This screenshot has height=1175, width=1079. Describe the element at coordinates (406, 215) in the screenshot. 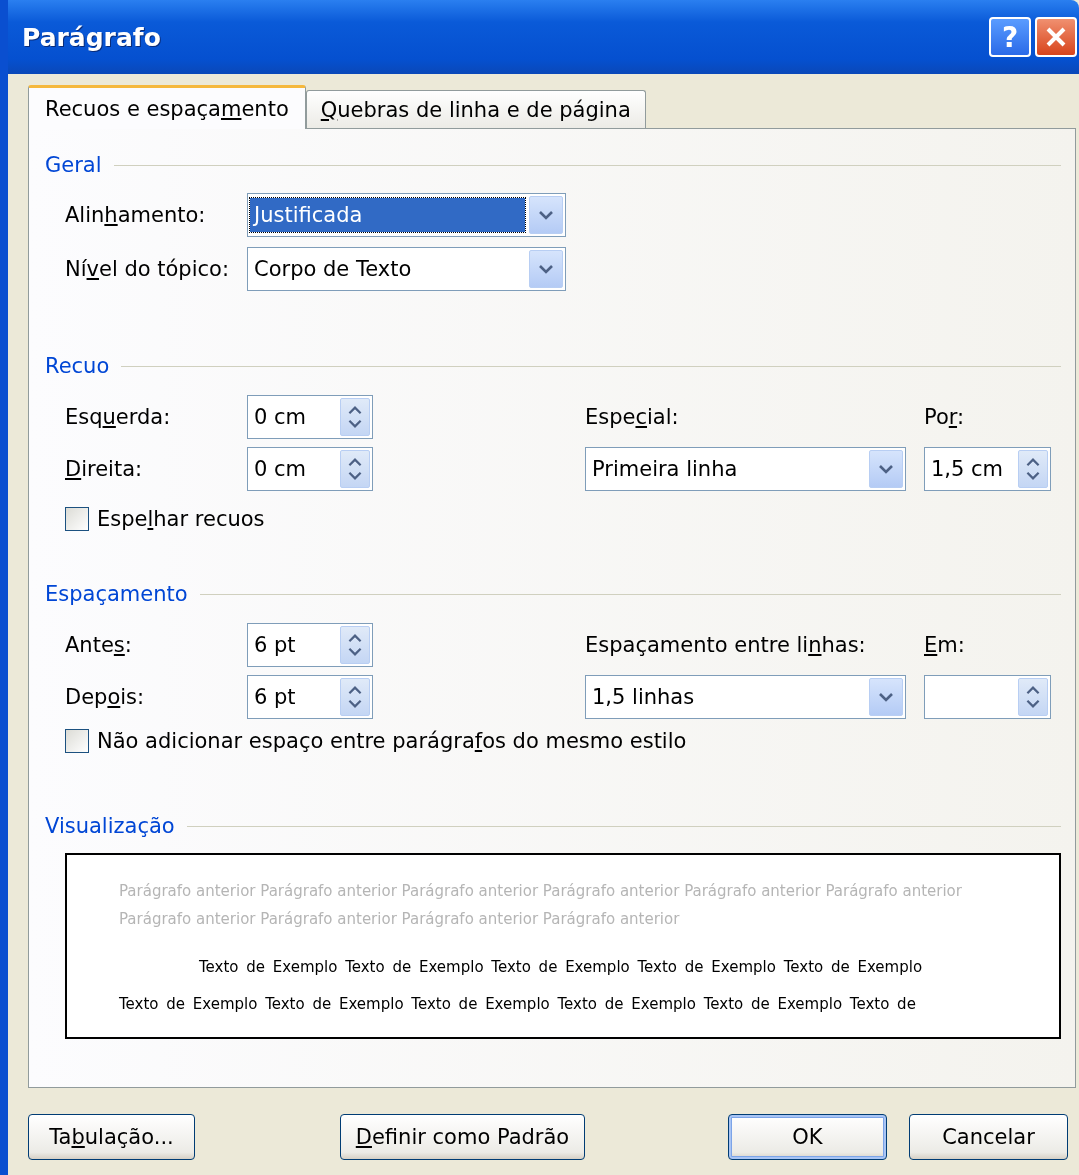

I see `dropdown: Justificada` at that location.